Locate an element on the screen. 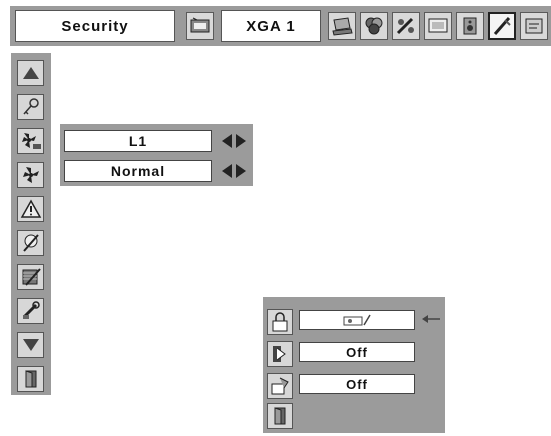  input-source-display: XGA 1 is located at coordinates (271, 26).